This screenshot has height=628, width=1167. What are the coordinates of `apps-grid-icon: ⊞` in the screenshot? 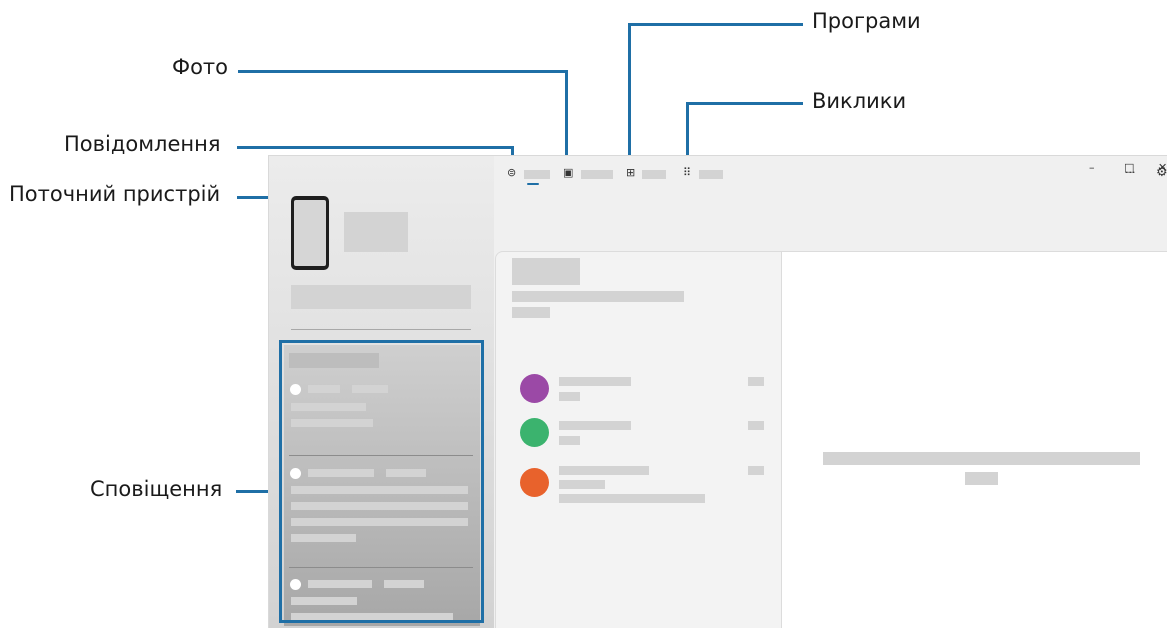 It's located at (631, 172).